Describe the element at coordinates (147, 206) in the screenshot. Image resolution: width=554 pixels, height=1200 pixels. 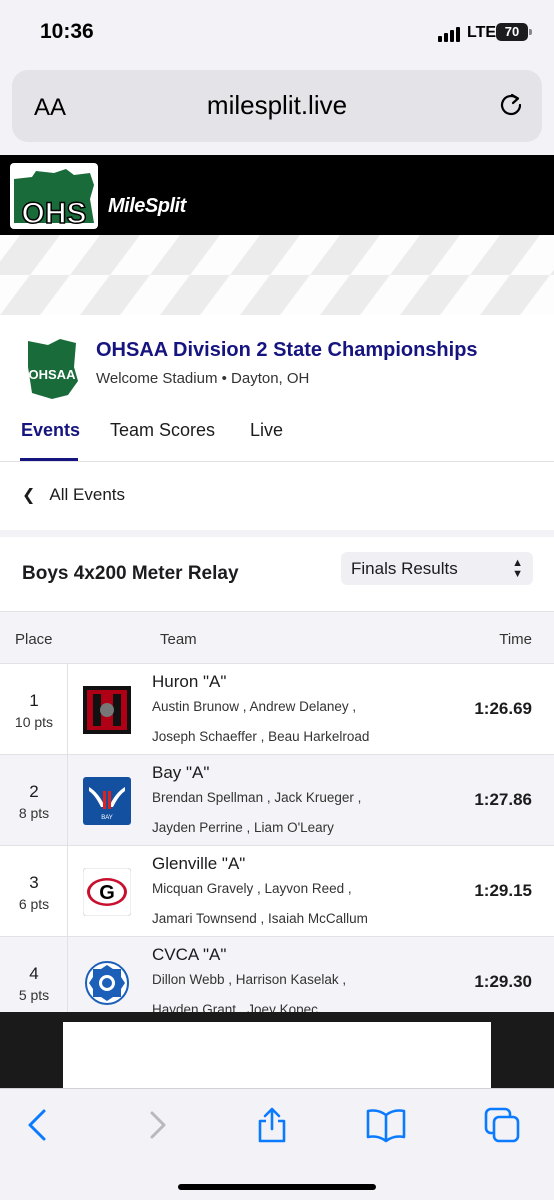
I see `milesplit-logo: MileSplit` at that location.